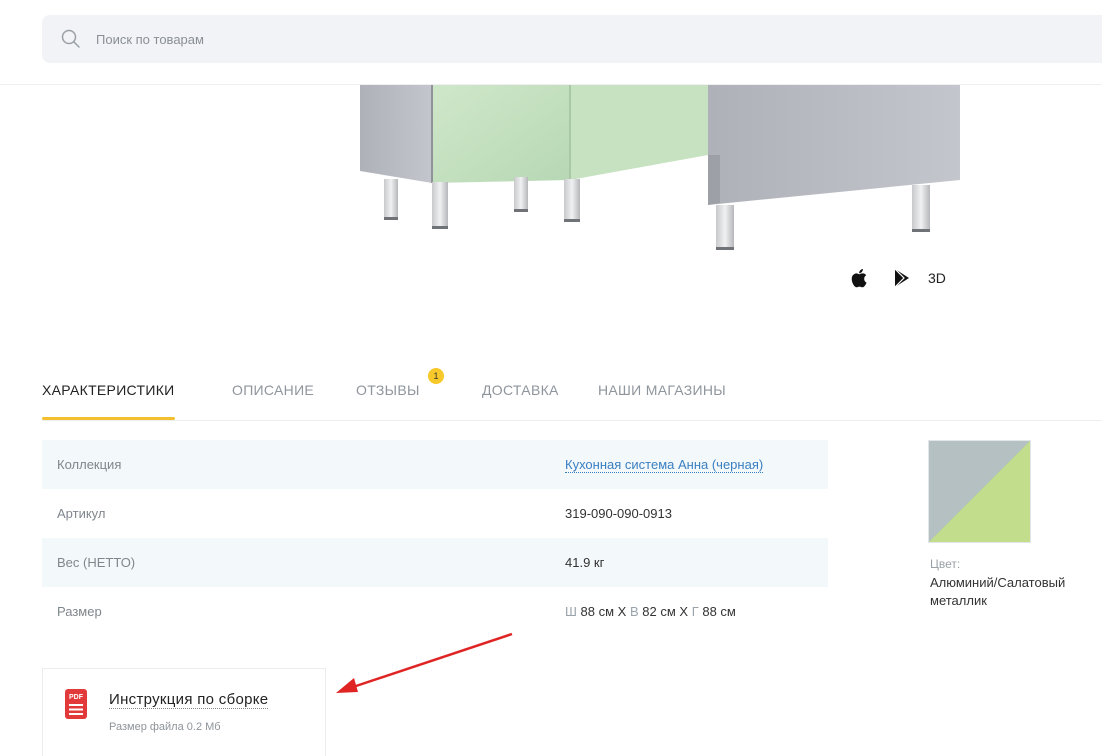  What do you see at coordinates (695, 611) in the screenshot?
I see `depth-letter: Г` at bounding box center [695, 611].